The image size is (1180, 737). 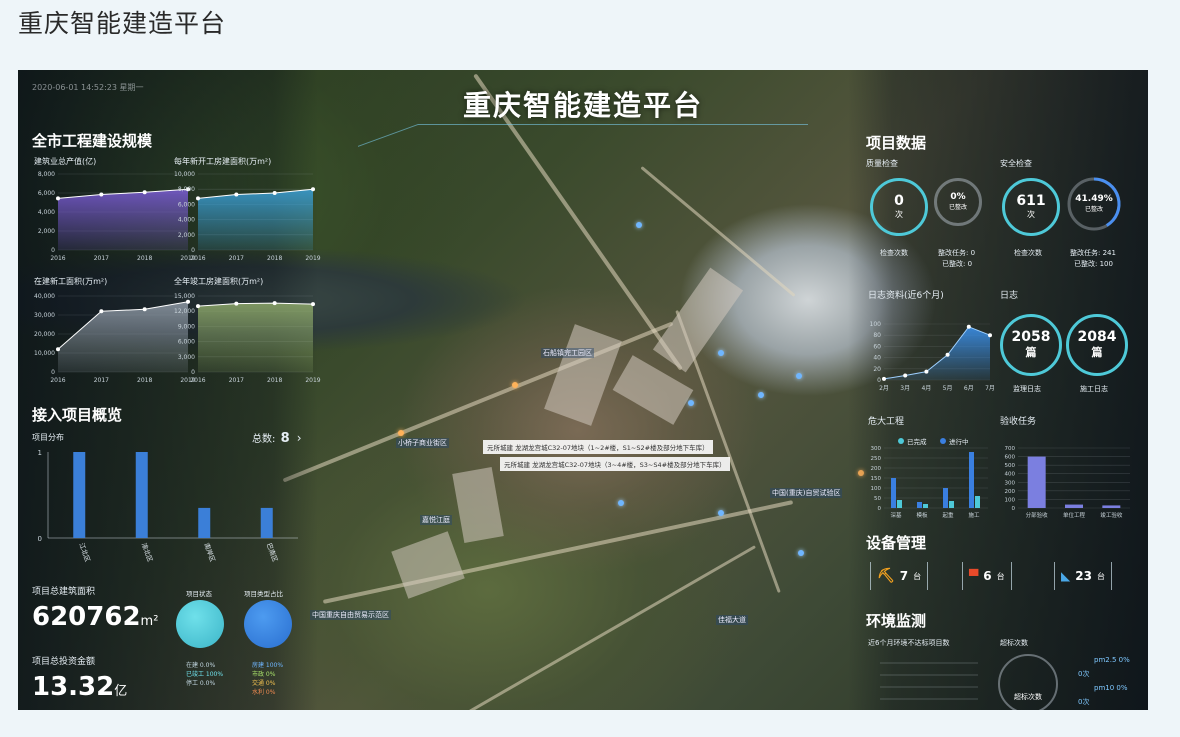 I want to click on legend-item: 已竣工 100%, so click(x=205, y=674).